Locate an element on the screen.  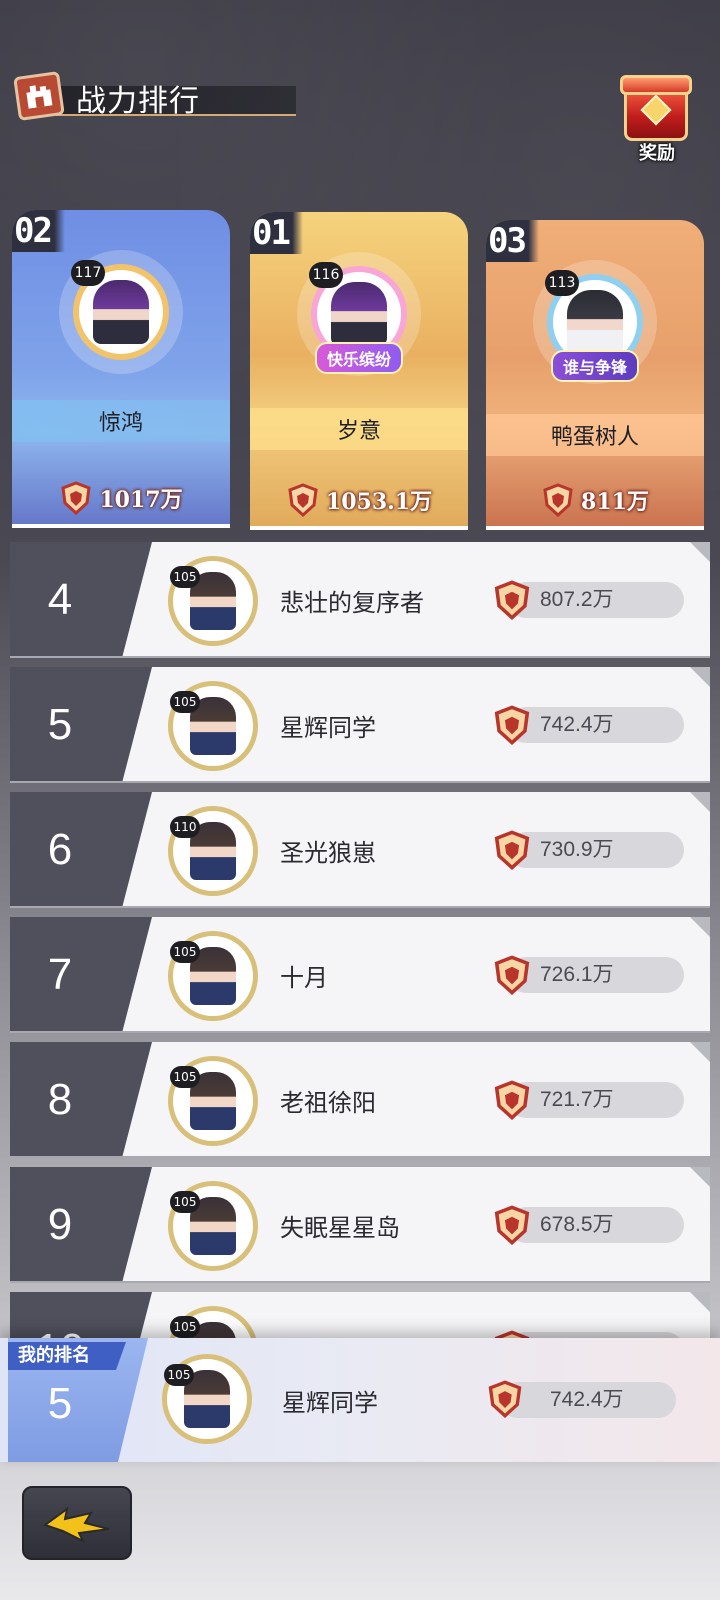
rank-number: 7 is located at coordinates (60, 974).